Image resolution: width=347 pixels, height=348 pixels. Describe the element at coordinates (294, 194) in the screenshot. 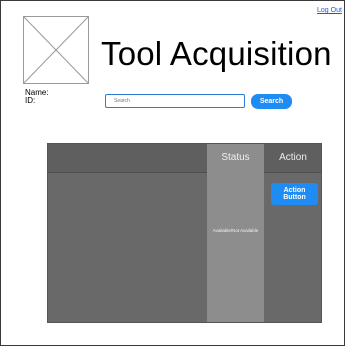

I see `action-button: Action Button` at that location.